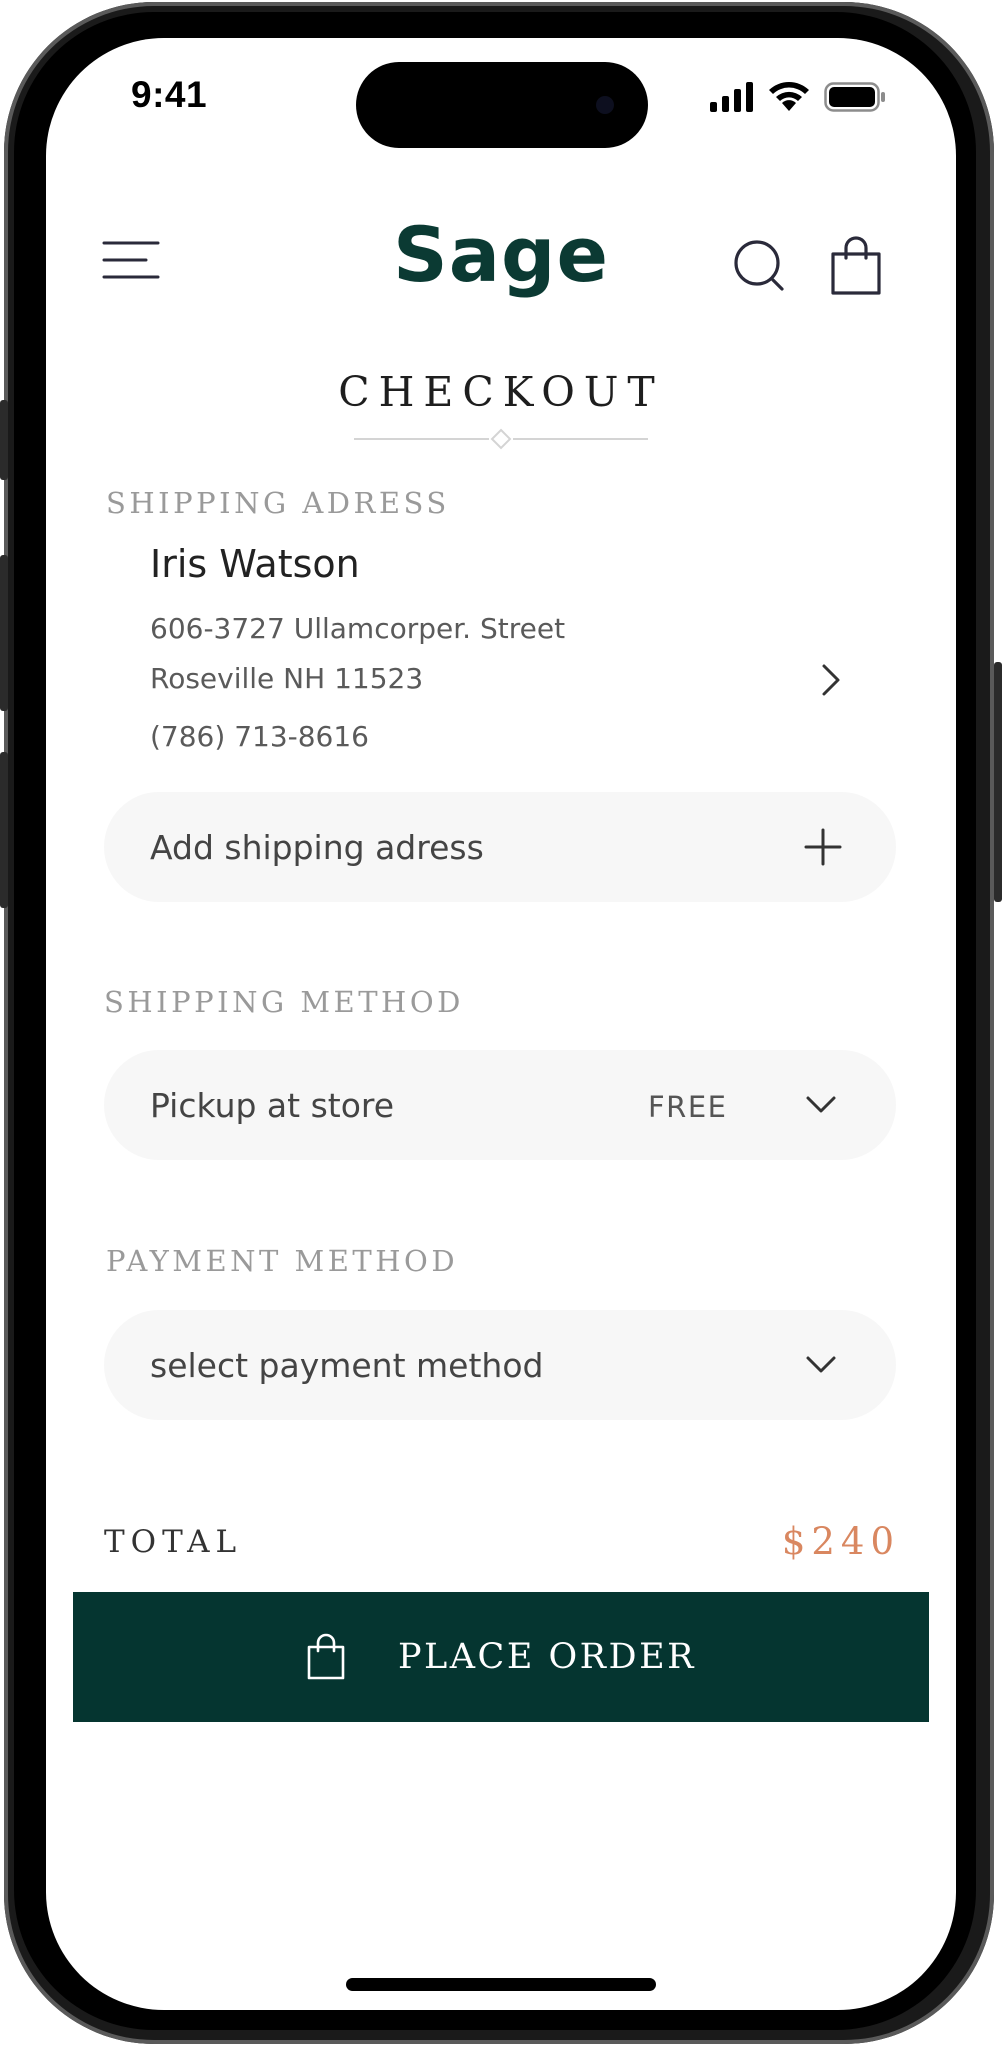 The image size is (1002, 2048). What do you see at coordinates (998, 782) in the screenshot?
I see `power-button` at bounding box center [998, 782].